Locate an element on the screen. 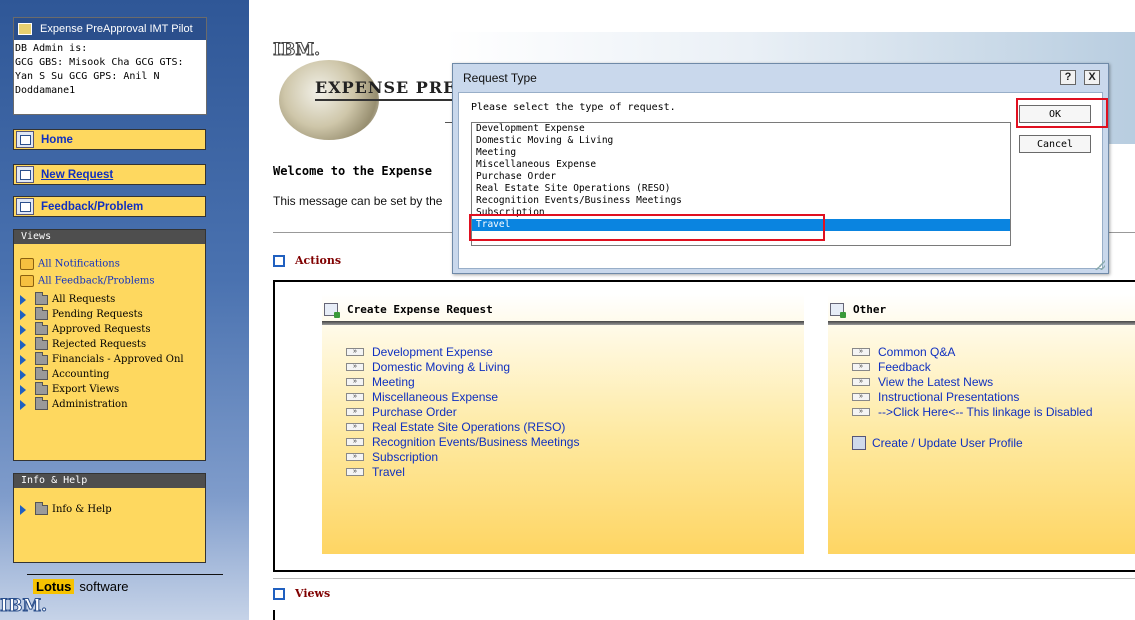 The height and width of the screenshot is (620, 1135). action-link: » Purchase Order is located at coordinates (462, 411).